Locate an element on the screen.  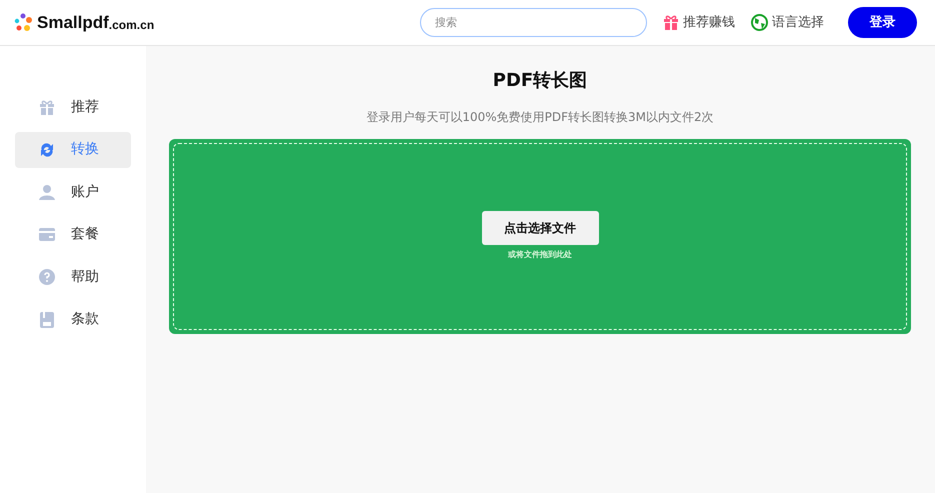
help-icon is located at coordinates (47, 277).